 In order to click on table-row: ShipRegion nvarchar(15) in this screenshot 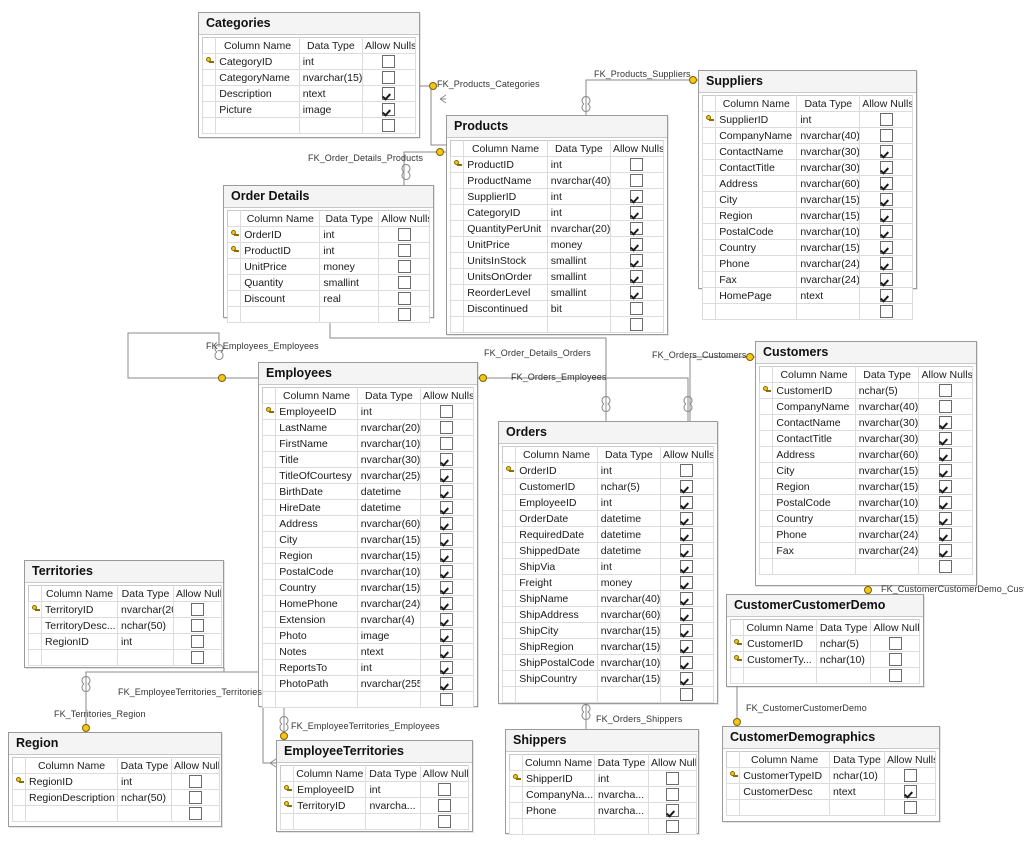, I will do `click(608, 646)`.